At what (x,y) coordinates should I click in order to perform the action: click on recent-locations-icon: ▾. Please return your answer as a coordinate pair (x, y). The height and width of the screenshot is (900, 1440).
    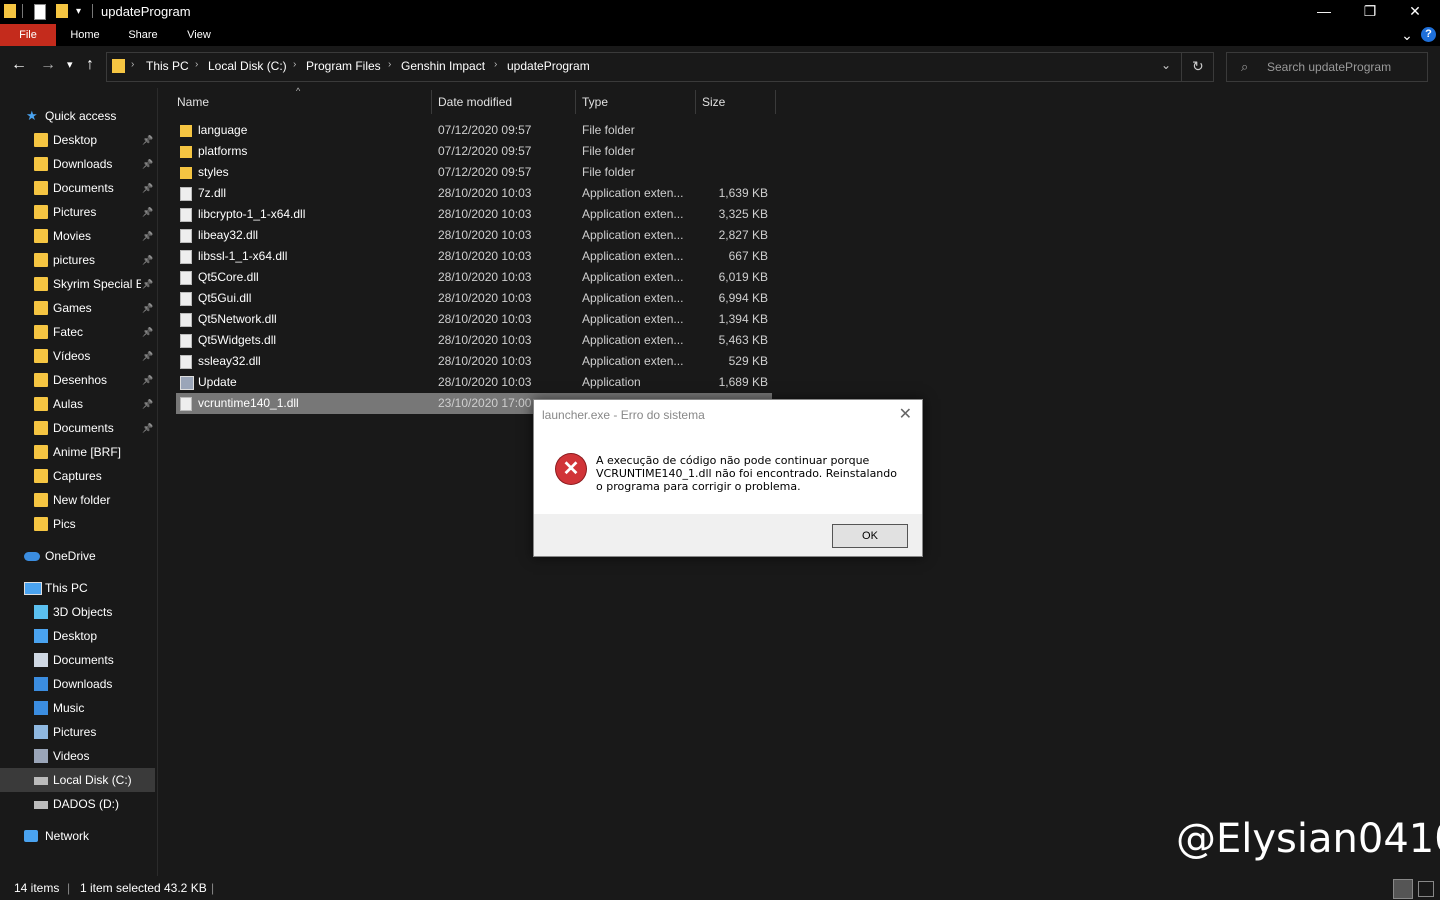
    Looking at the image, I should click on (70, 64).